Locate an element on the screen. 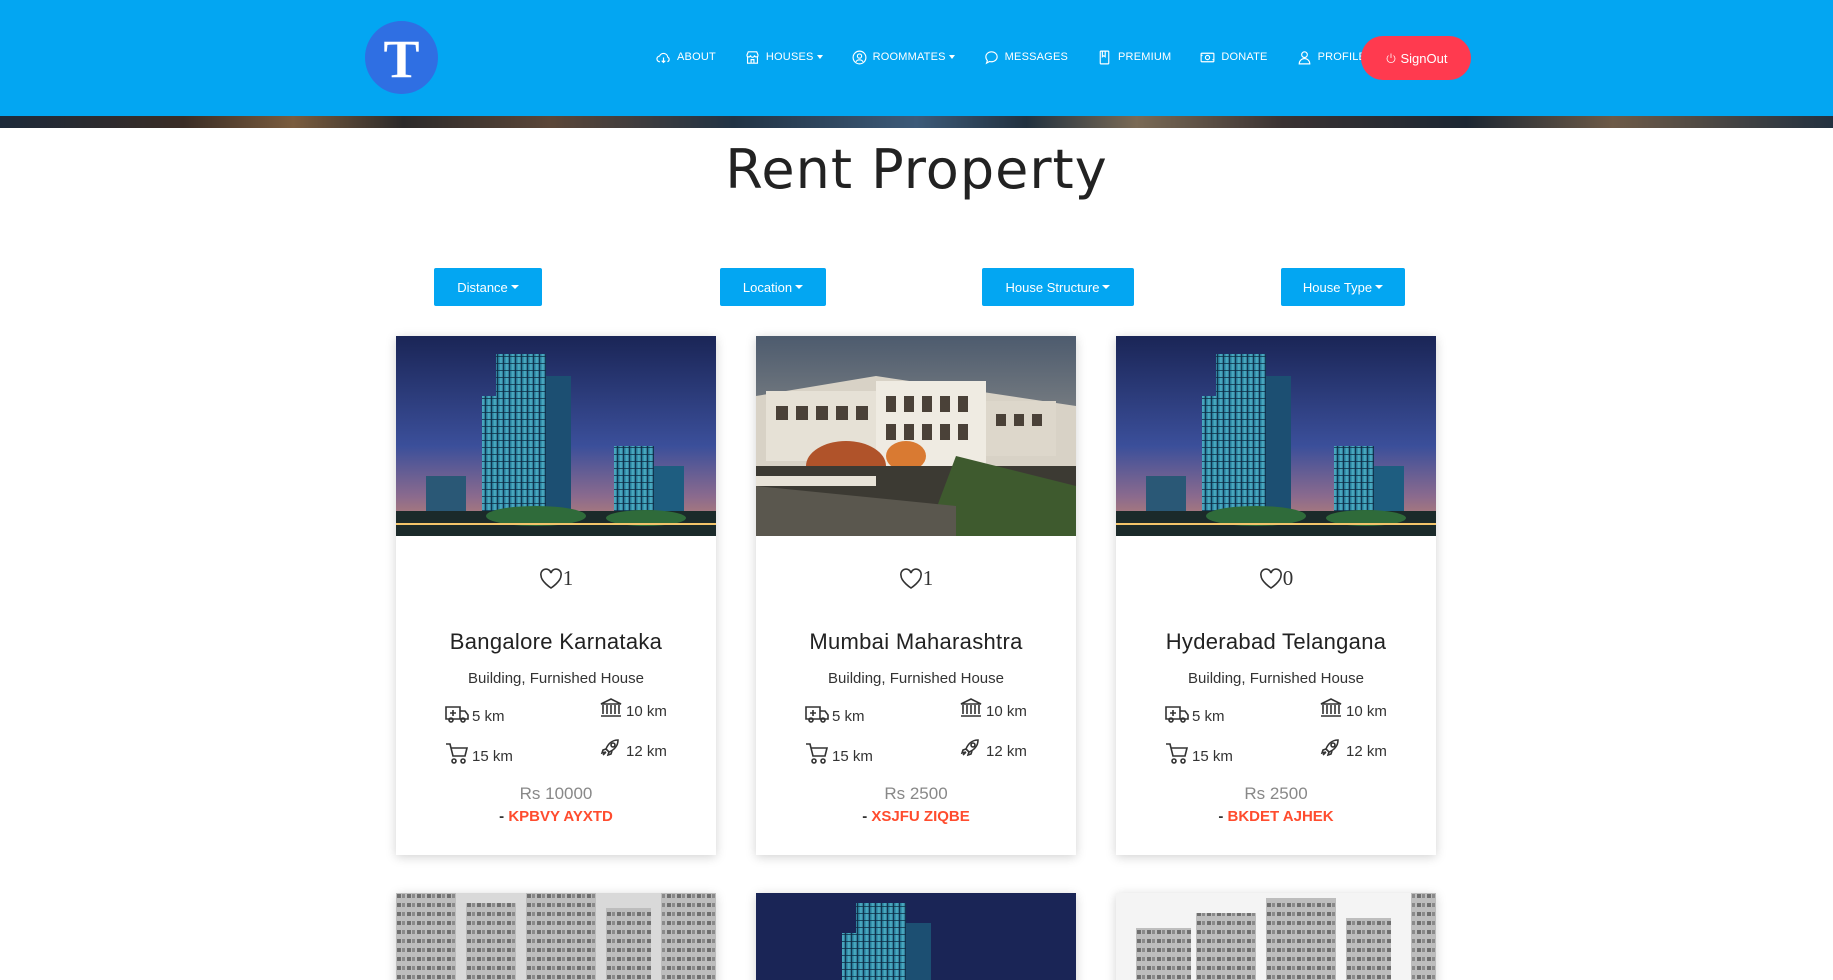  distance-filter-dropdown: Distance is located at coordinates (488, 287).